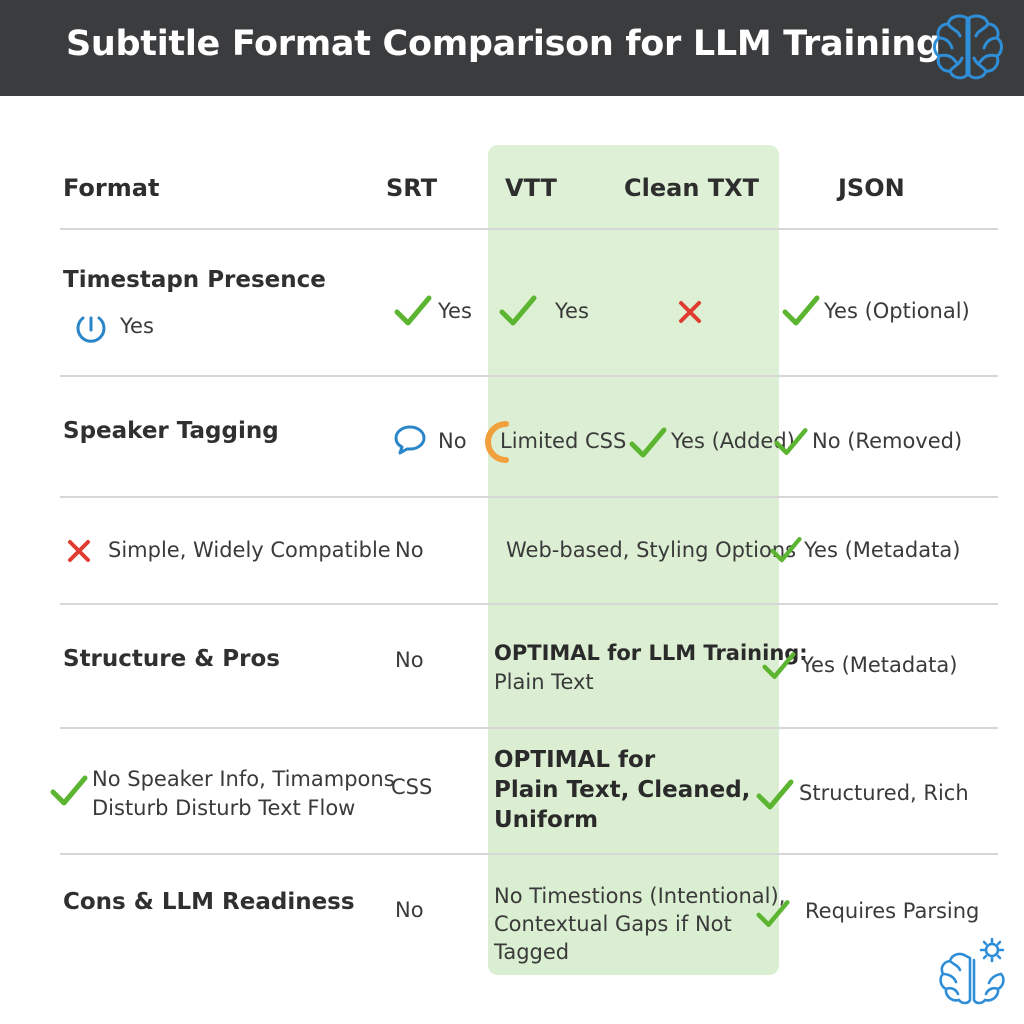 The height and width of the screenshot is (1024, 1024). I want to click on optimal-text-line1: OPTIMAL for, so click(575, 760).